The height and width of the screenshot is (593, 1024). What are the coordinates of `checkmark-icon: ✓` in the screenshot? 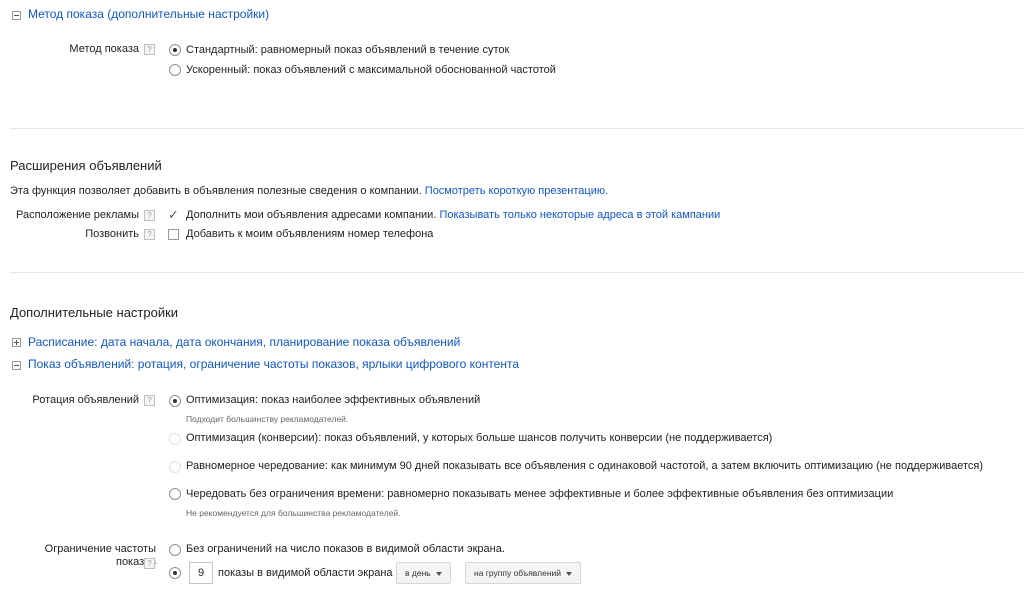 It's located at (173, 214).